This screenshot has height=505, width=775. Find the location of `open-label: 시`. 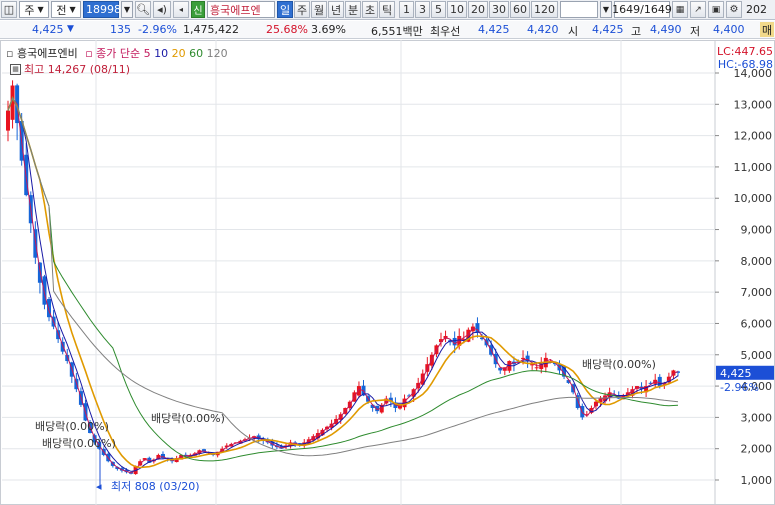

open-label: 시 is located at coordinates (573, 31).